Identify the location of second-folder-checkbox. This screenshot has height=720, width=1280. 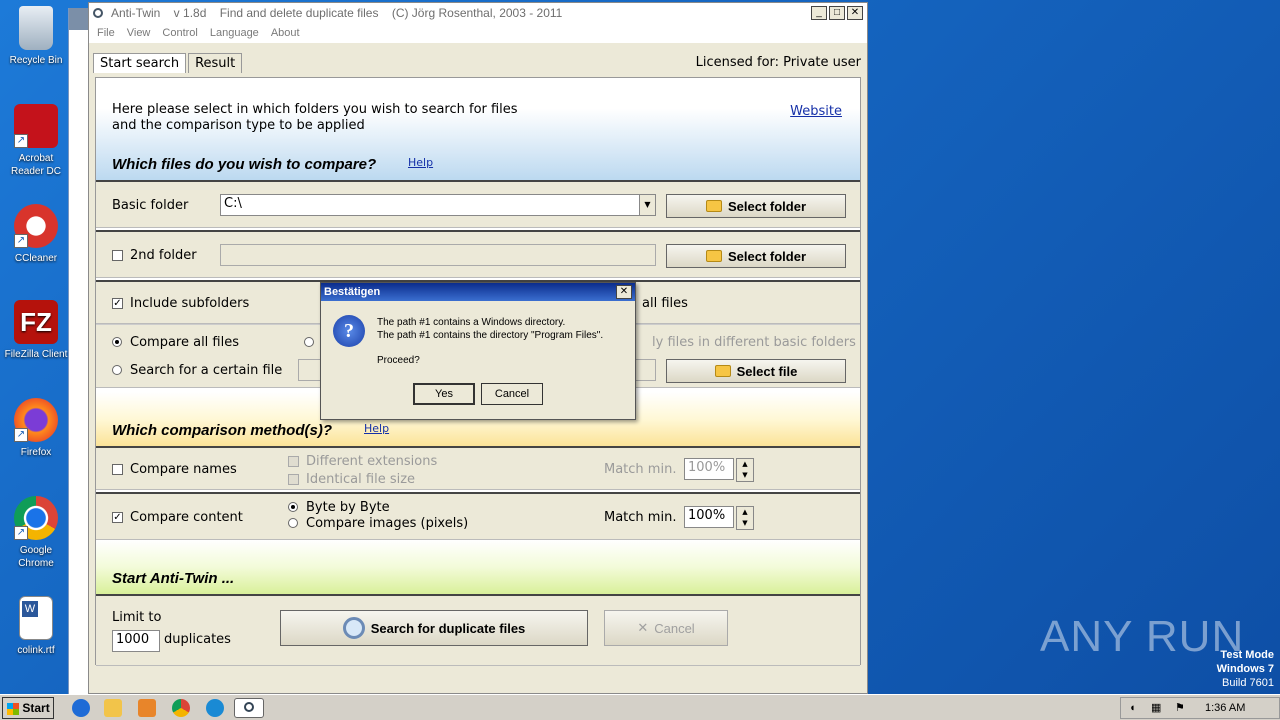
(117, 255).